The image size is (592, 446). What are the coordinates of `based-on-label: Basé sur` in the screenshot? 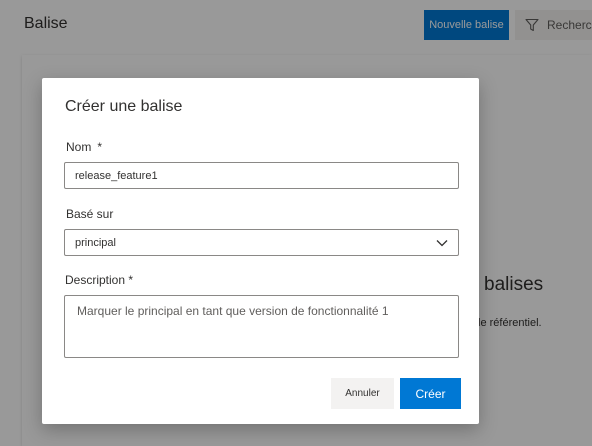 It's located at (90, 214).